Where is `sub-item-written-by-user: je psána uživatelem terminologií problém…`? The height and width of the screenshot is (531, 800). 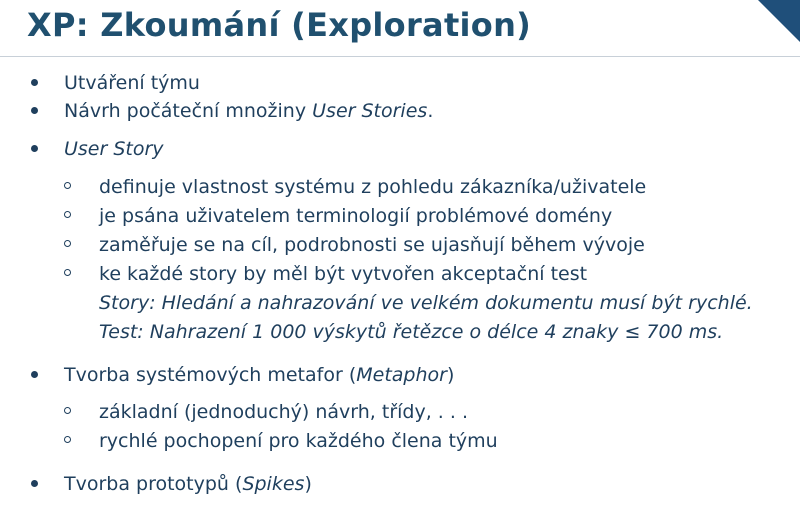
sub-item-written-by-user: je psána uživatelem terminologií problém… is located at coordinates (356, 216).